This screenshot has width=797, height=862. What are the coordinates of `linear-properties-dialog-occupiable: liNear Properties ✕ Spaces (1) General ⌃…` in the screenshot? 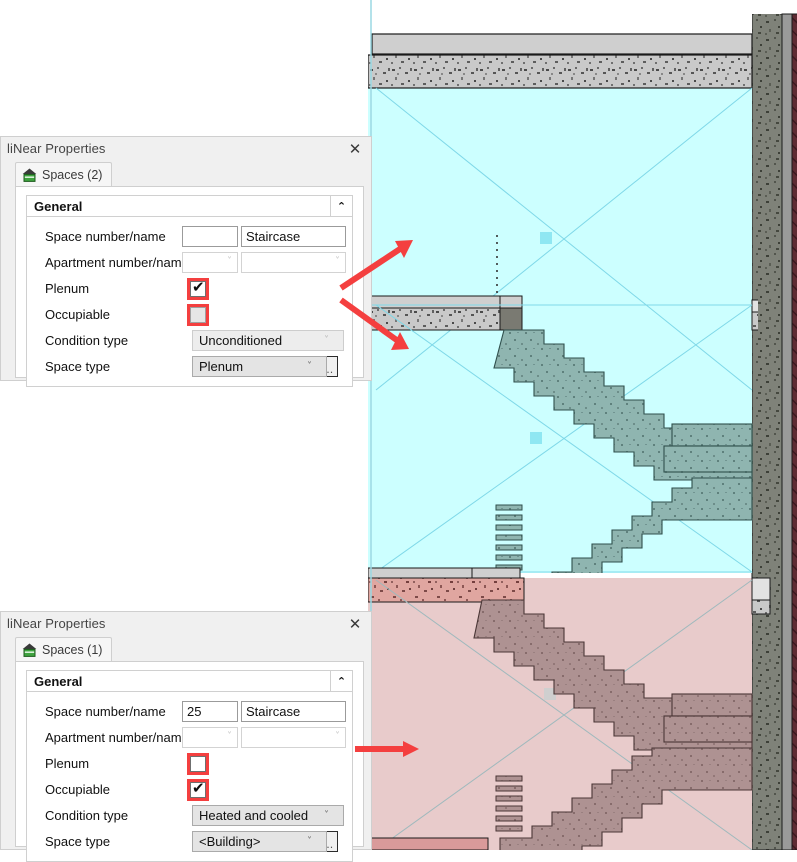 It's located at (186, 736).